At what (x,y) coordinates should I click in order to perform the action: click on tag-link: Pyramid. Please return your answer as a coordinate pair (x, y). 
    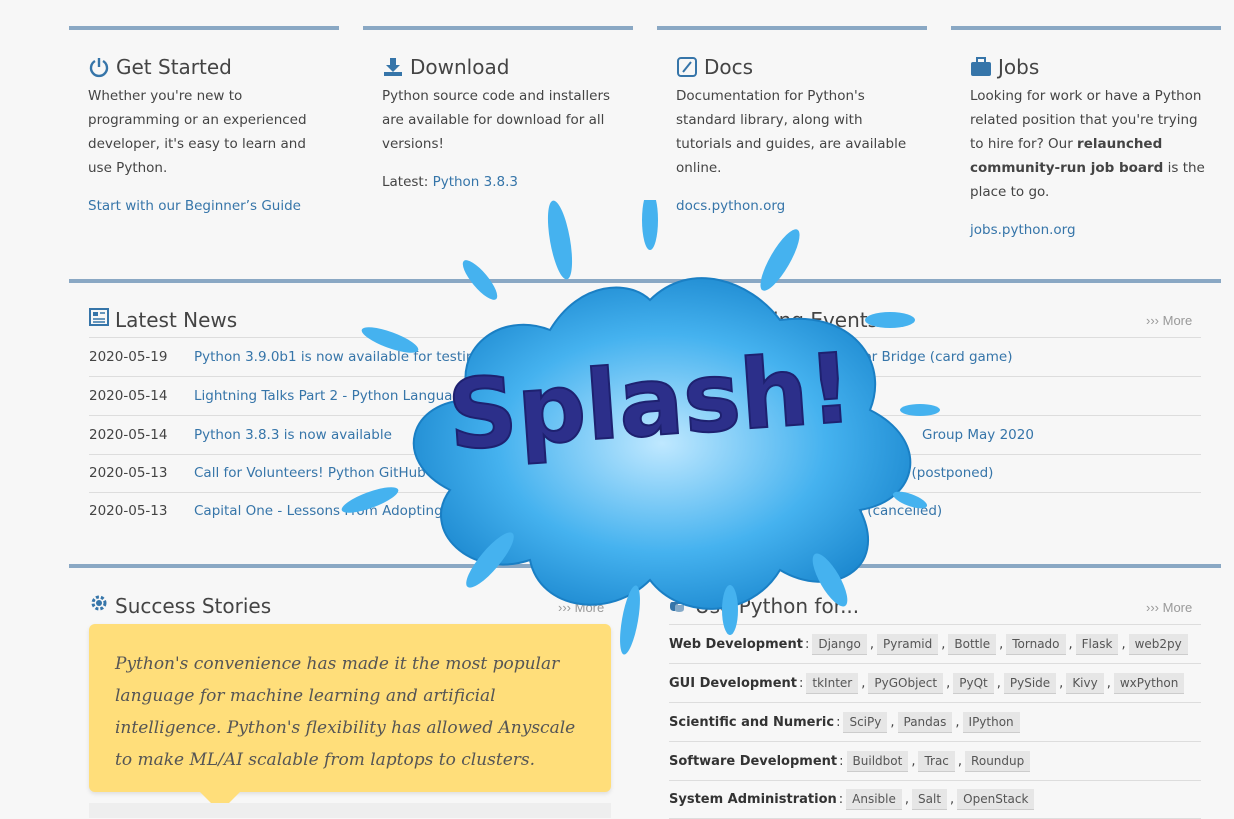
    Looking at the image, I should click on (907, 644).